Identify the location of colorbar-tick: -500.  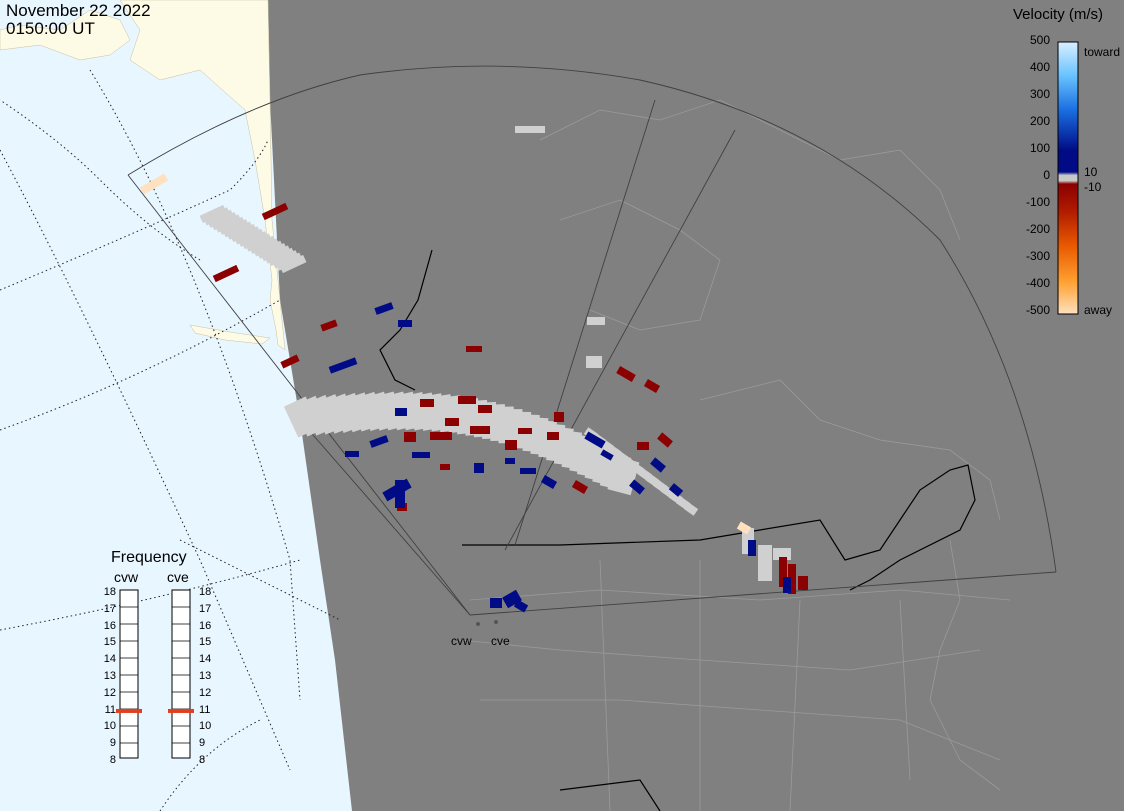
(1037, 310).